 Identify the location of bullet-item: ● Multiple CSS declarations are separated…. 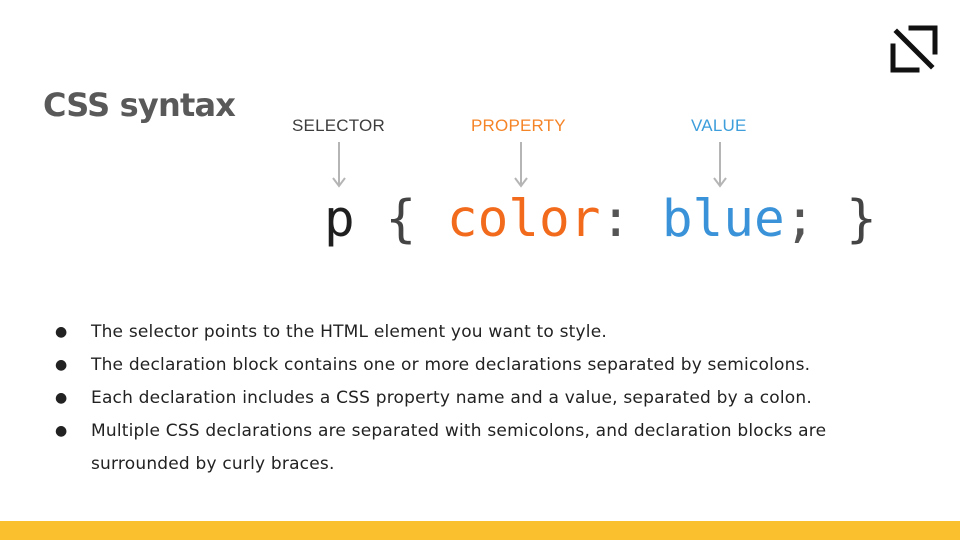
(480, 448).